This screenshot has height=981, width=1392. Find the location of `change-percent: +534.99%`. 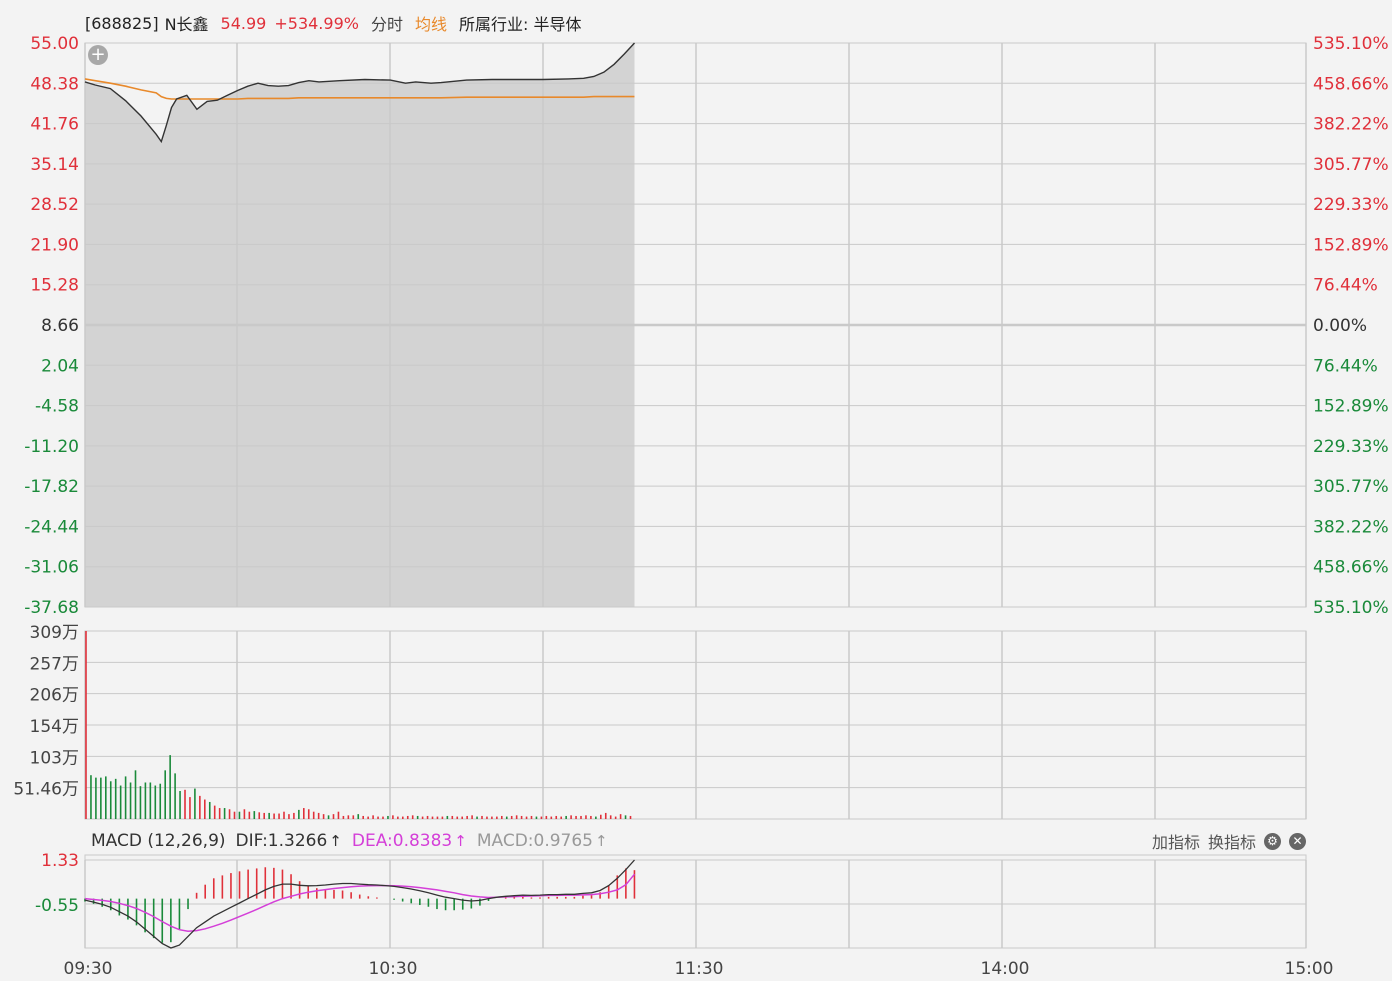

change-percent: +534.99% is located at coordinates (316, 23).